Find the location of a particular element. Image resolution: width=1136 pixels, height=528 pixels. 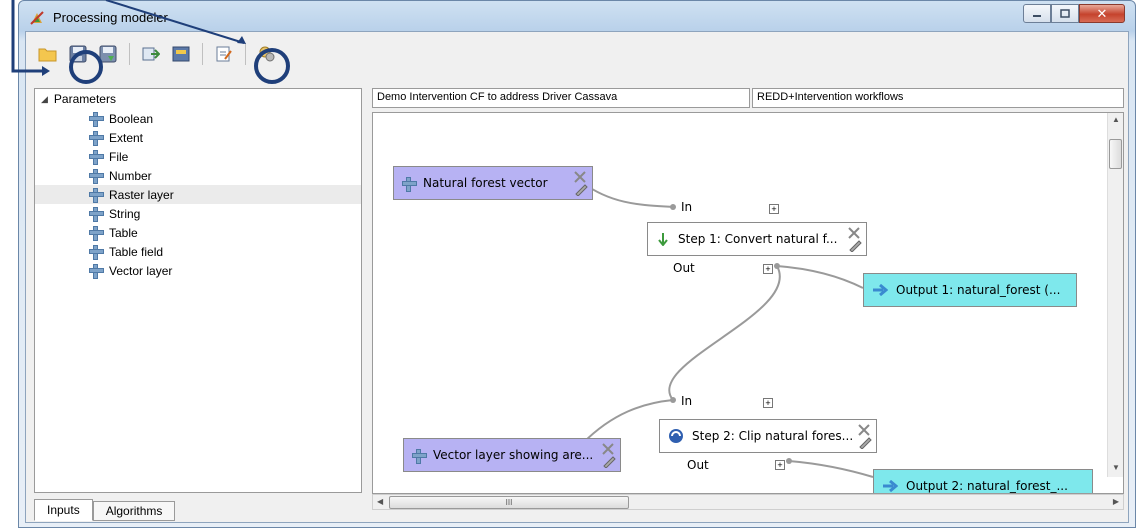

run-model-button is located at coordinates (267, 54).